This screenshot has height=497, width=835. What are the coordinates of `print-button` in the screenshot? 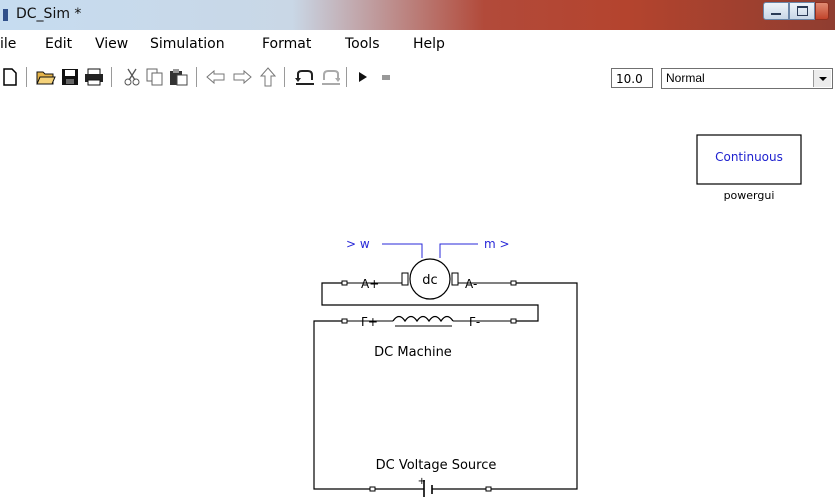 It's located at (94, 77).